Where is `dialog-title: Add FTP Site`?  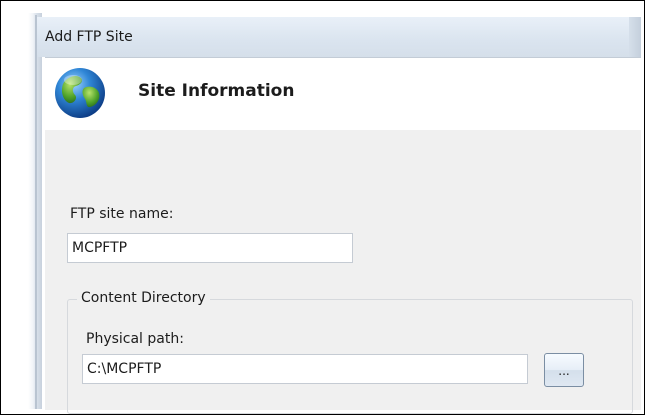 dialog-title: Add FTP Site is located at coordinates (89, 37).